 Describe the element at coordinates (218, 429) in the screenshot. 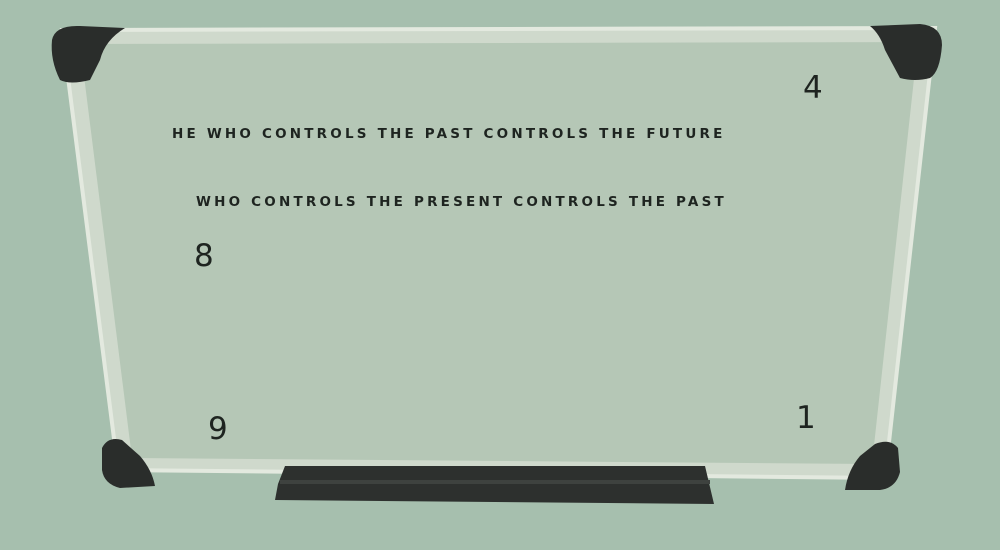

I see `number-bottom-left: 9` at that location.